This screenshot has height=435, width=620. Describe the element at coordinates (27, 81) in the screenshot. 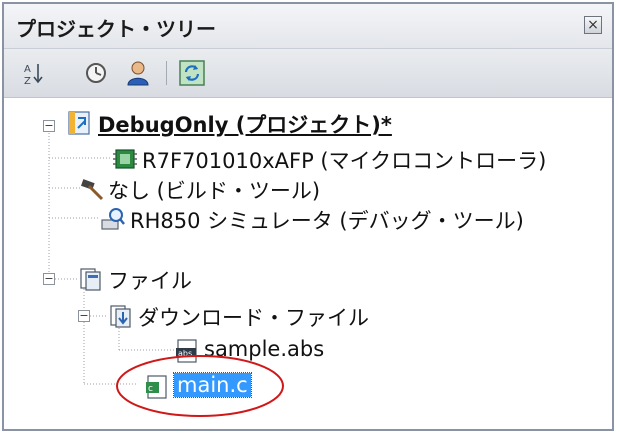

I see `svg-text: Z` at that location.